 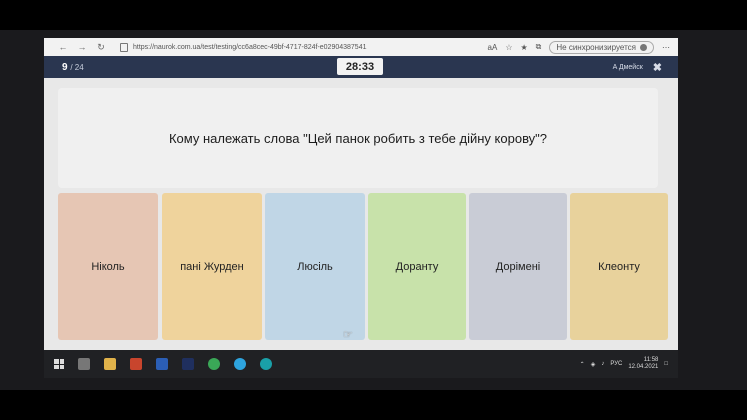 What do you see at coordinates (84, 364) in the screenshot?
I see `task-view-icon` at bounding box center [84, 364].